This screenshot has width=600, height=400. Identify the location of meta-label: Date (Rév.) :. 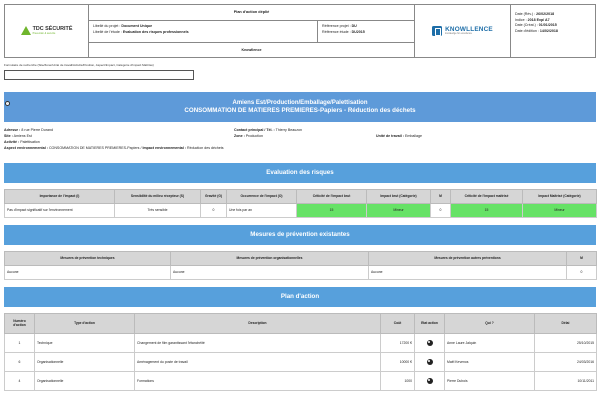
(525, 14).